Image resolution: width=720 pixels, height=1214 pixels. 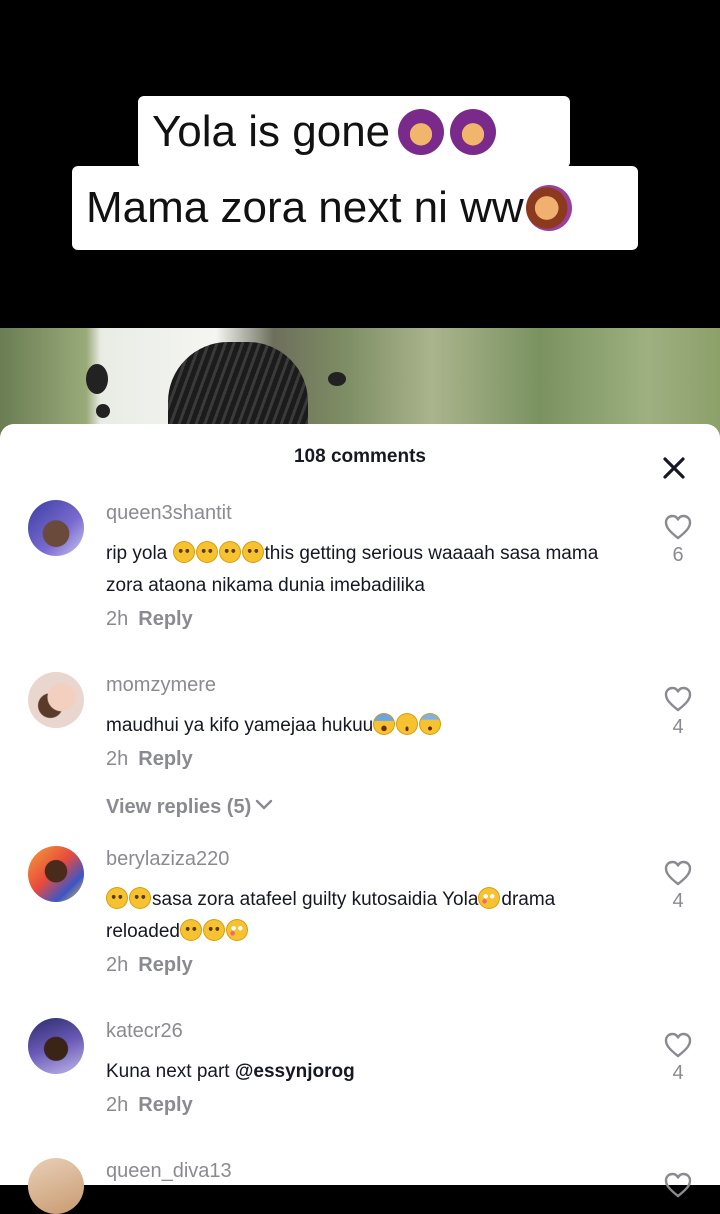 I want to click on comment-username: momzymere, so click(x=161, y=685).